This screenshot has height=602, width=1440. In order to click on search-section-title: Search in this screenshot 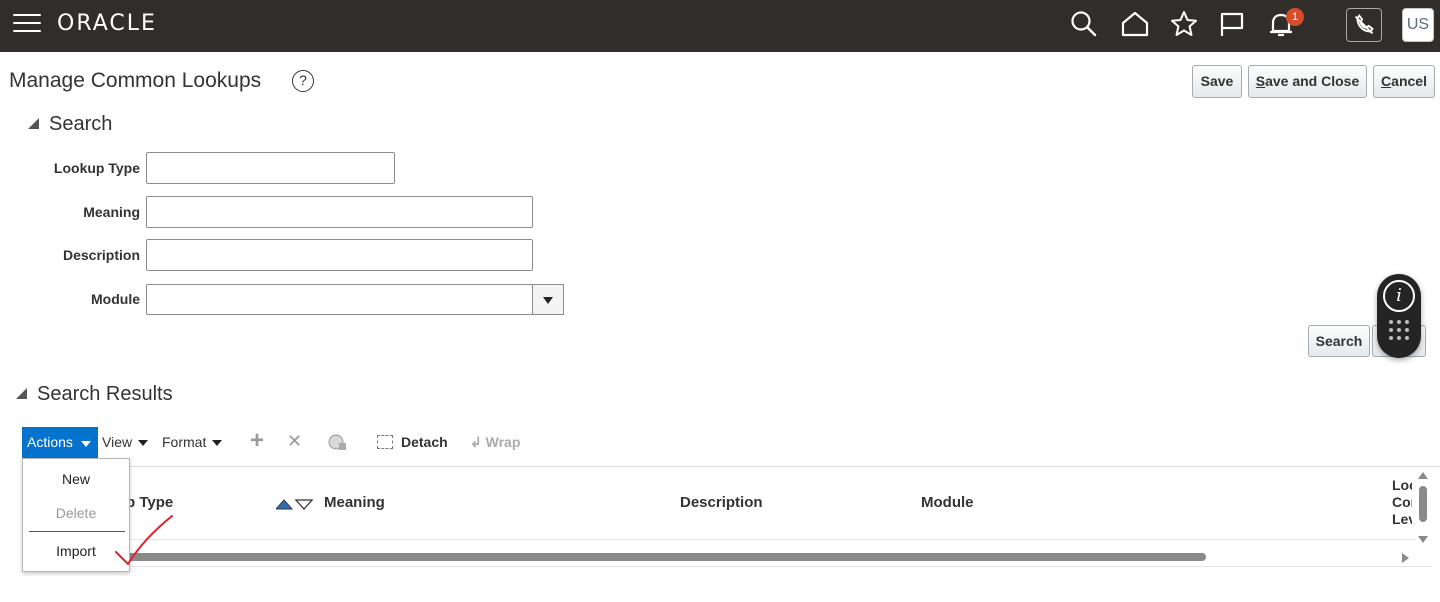, I will do `click(81, 124)`.